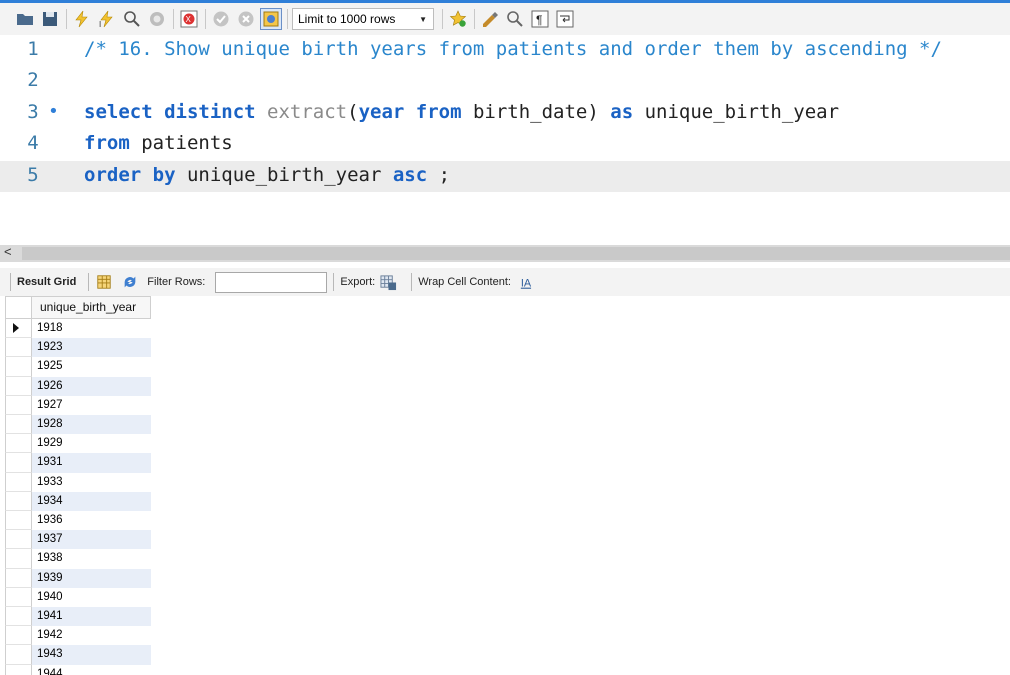 The image size is (1010, 675). What do you see at coordinates (91, 307) in the screenshot?
I see `column-header: unique_birth_year` at bounding box center [91, 307].